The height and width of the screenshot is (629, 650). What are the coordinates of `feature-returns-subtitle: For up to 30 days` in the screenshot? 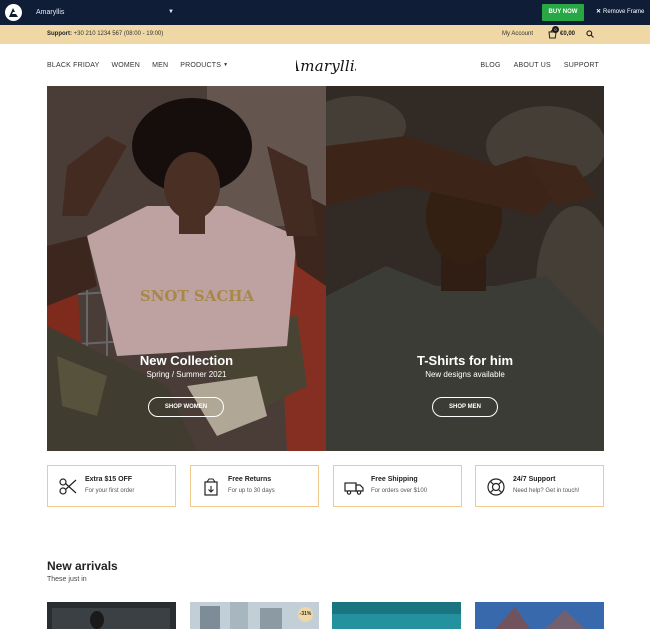 It's located at (251, 491).